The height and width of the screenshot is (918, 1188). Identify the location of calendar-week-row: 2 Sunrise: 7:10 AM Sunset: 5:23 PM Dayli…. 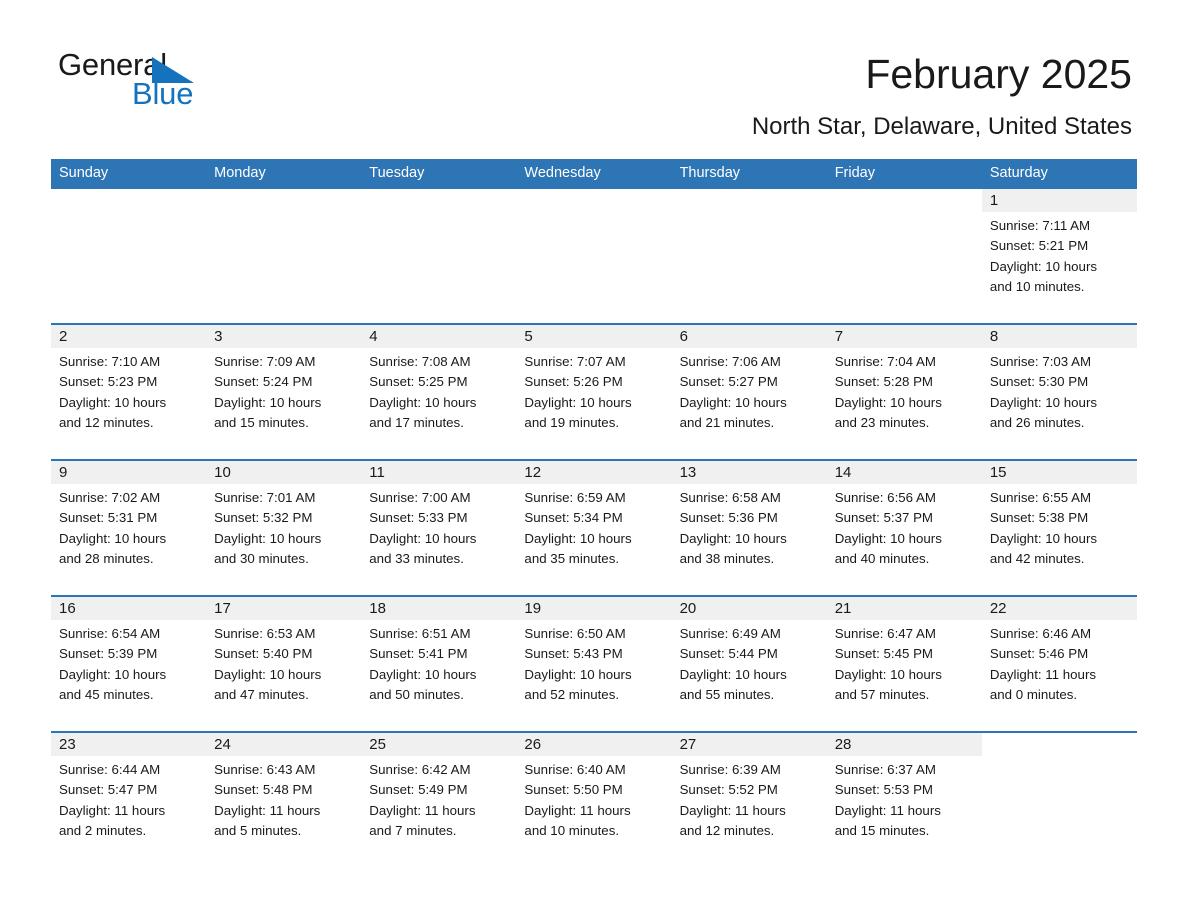
(594, 391).